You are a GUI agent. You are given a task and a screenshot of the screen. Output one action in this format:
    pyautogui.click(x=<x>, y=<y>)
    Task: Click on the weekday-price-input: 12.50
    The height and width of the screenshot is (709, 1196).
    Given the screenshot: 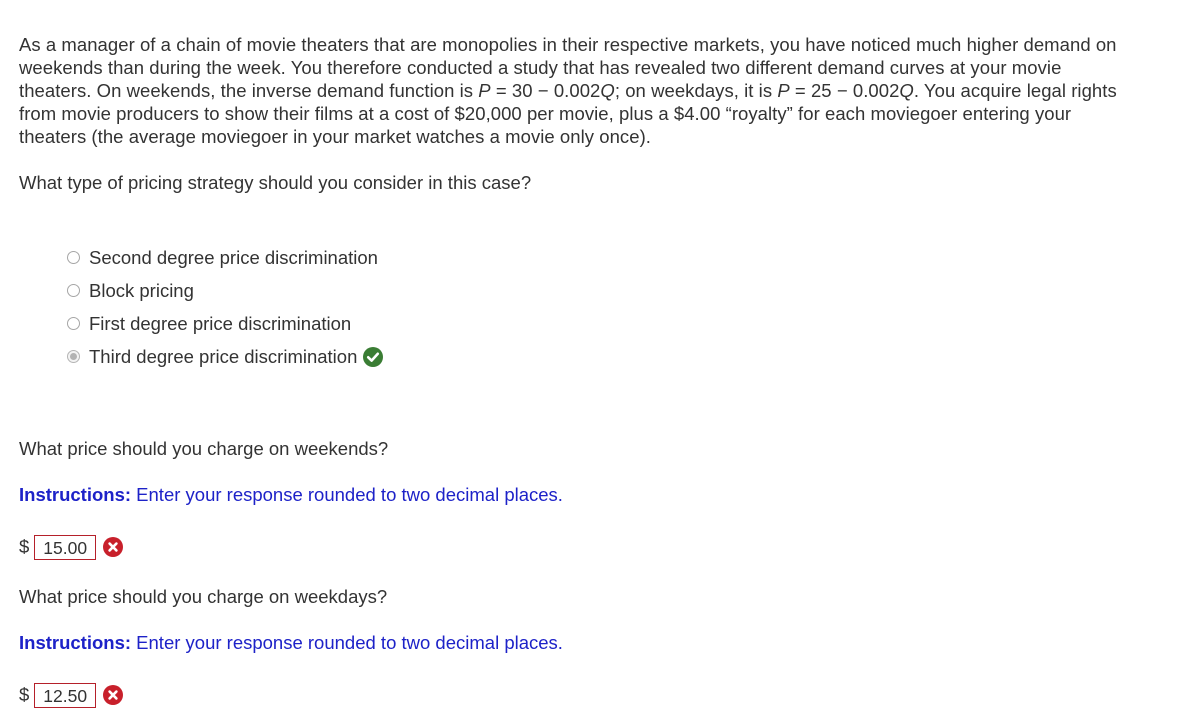 What is the action you would take?
    pyautogui.click(x=65, y=695)
    